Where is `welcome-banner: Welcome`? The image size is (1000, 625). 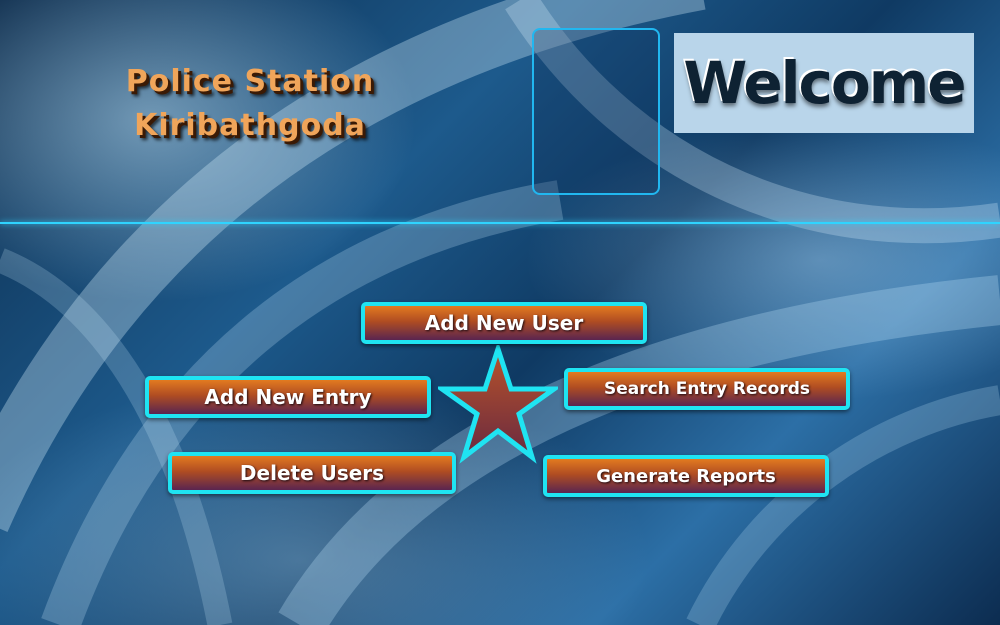 welcome-banner: Welcome is located at coordinates (824, 83).